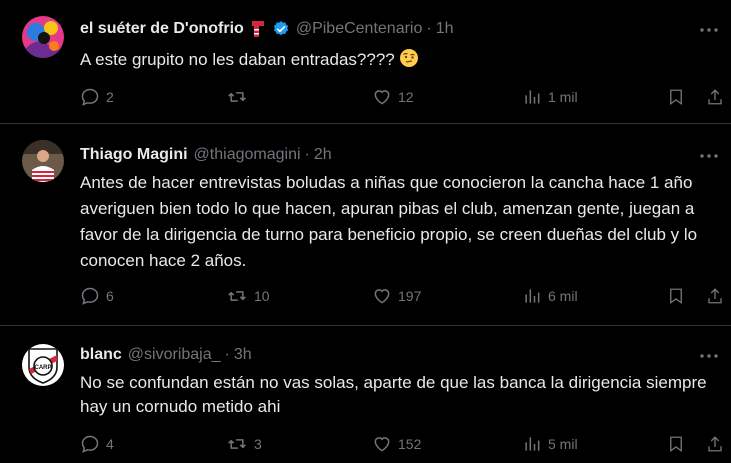  I want to click on like-count: 12, so click(406, 97).